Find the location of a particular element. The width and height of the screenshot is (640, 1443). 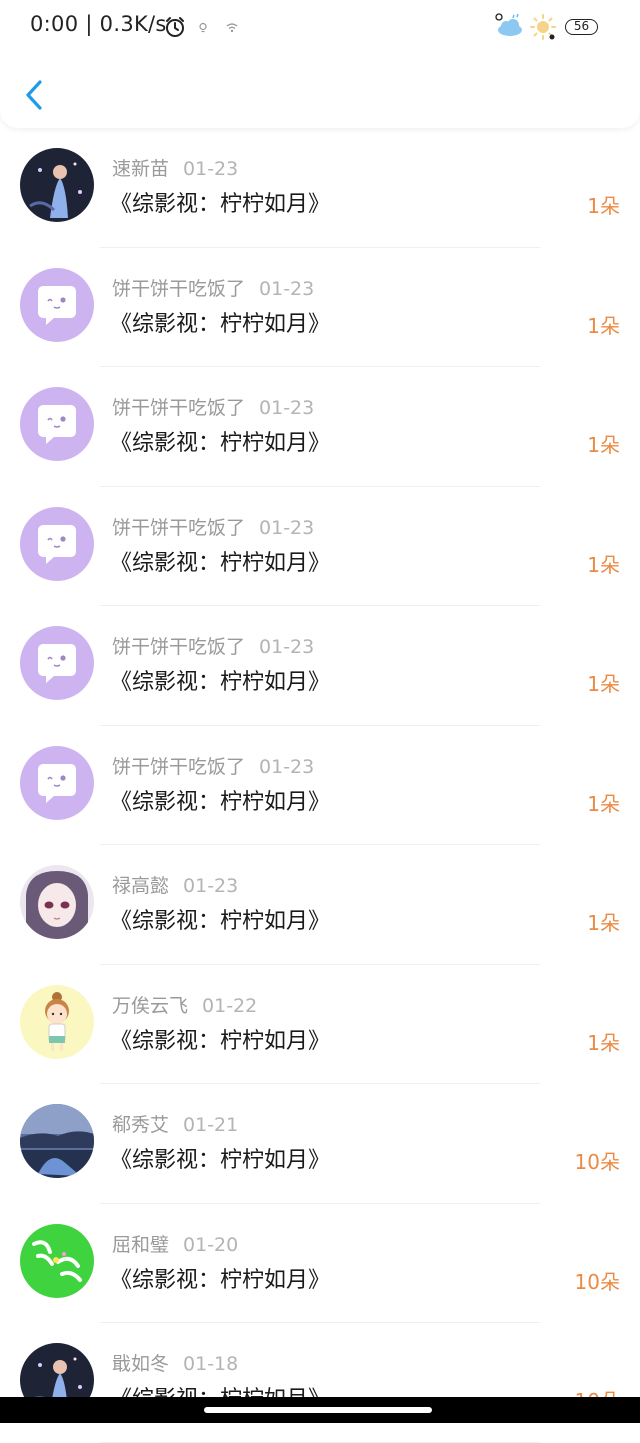

record-date: 01-21 is located at coordinates (211, 1125).